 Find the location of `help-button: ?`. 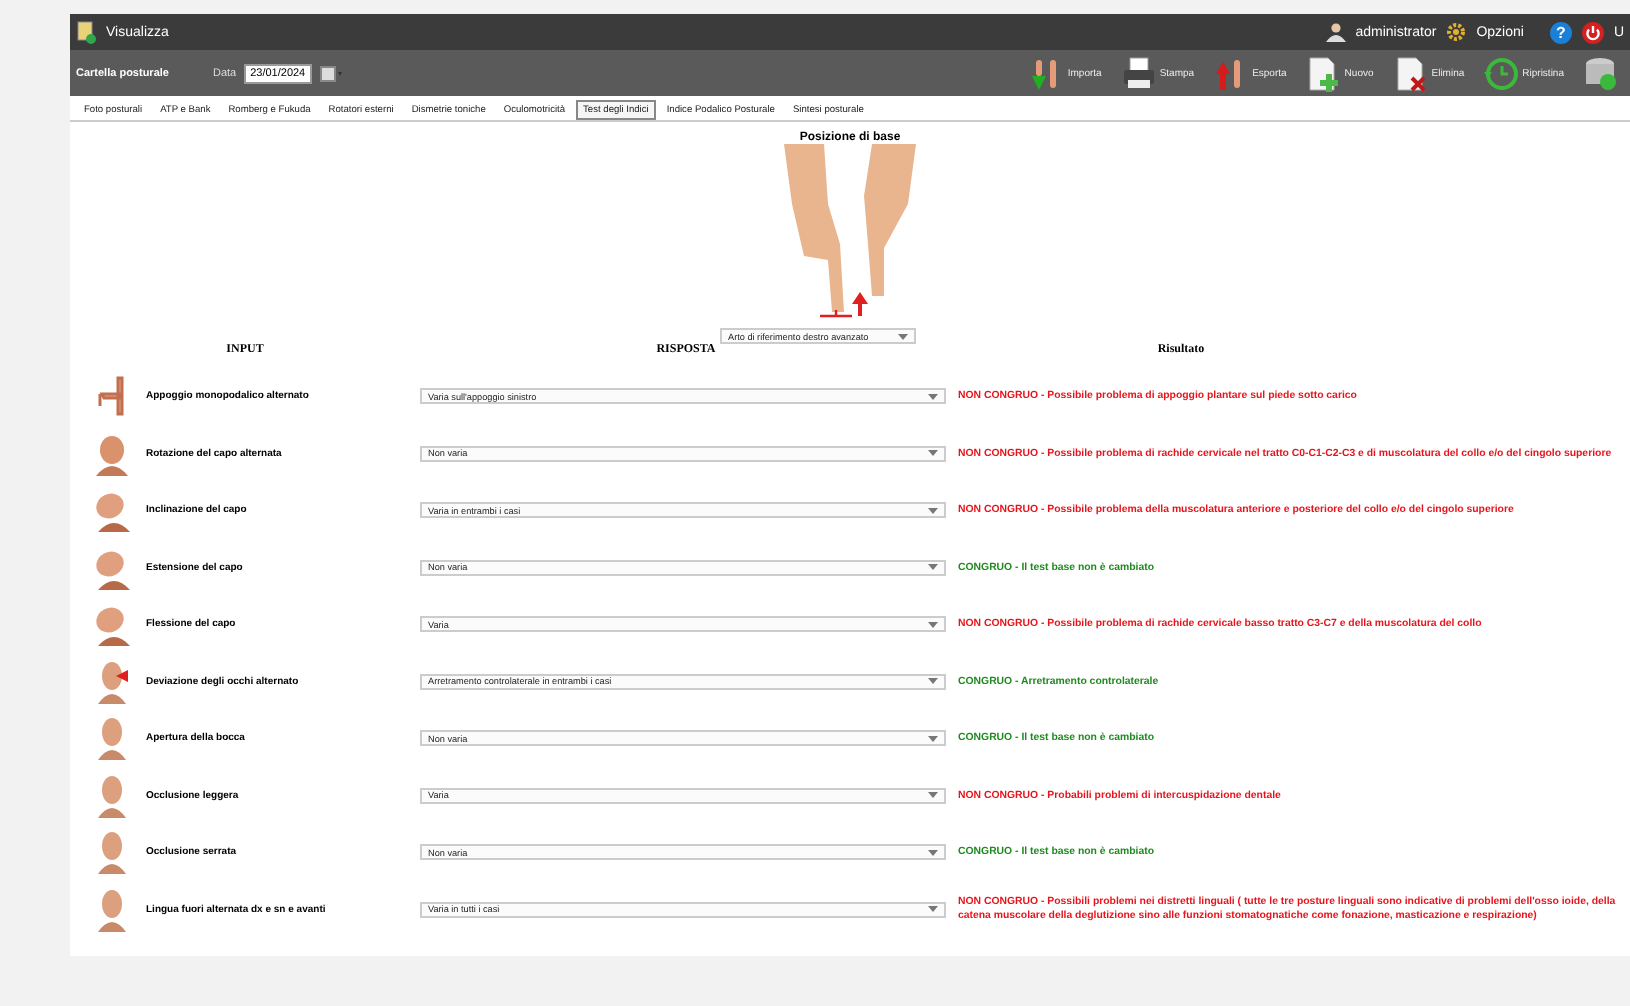

help-button: ? is located at coordinates (1560, 32).